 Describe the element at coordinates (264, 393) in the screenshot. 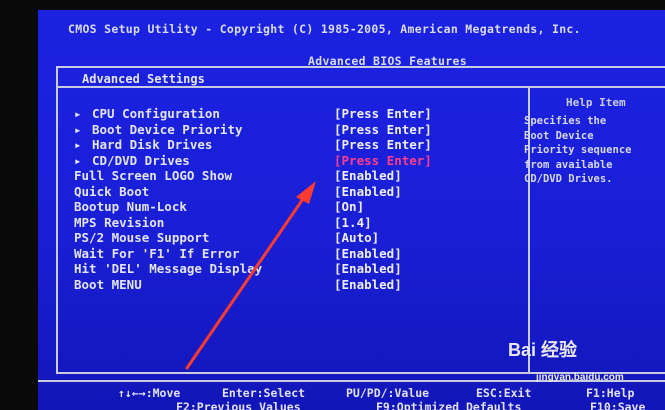

I see `footer-select: Enter:Select` at that location.